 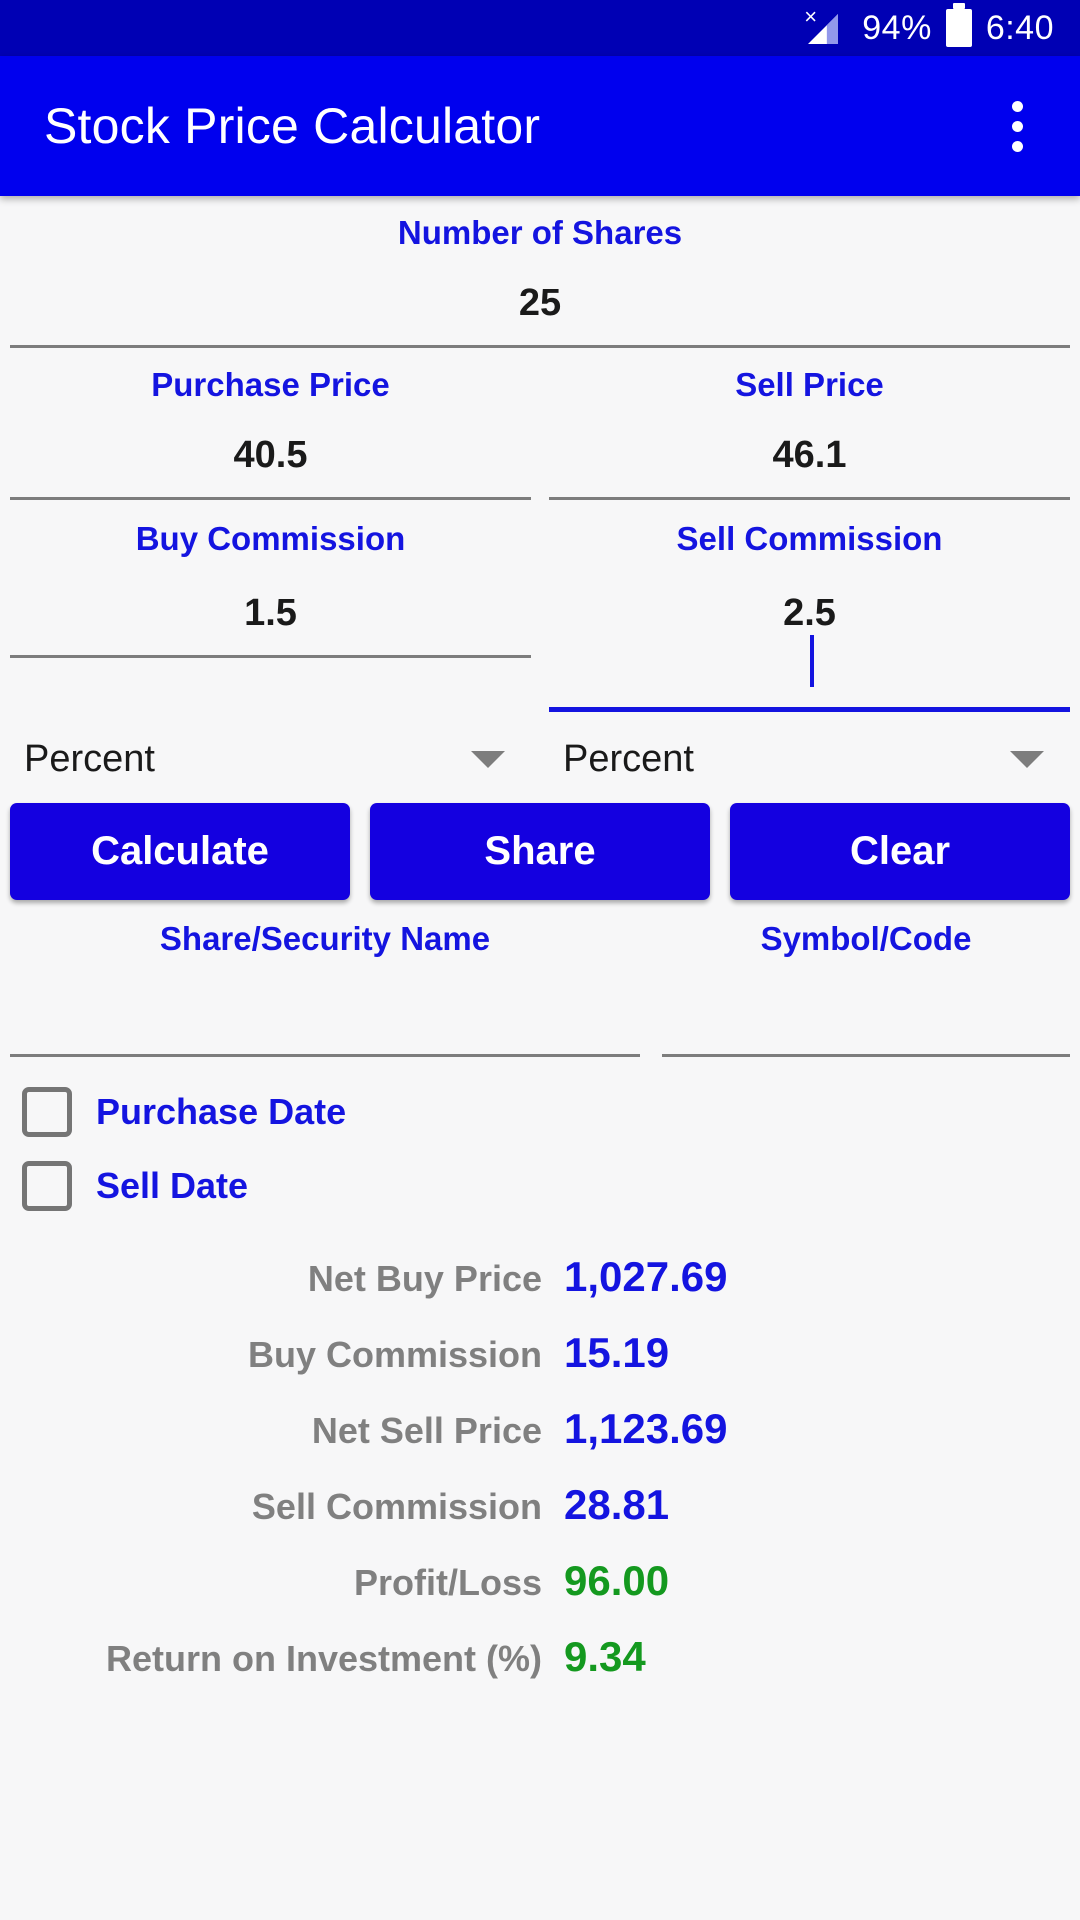 I want to click on sell-commission-field-group: Sell Commission 2.5, so click(x=809, y=606).